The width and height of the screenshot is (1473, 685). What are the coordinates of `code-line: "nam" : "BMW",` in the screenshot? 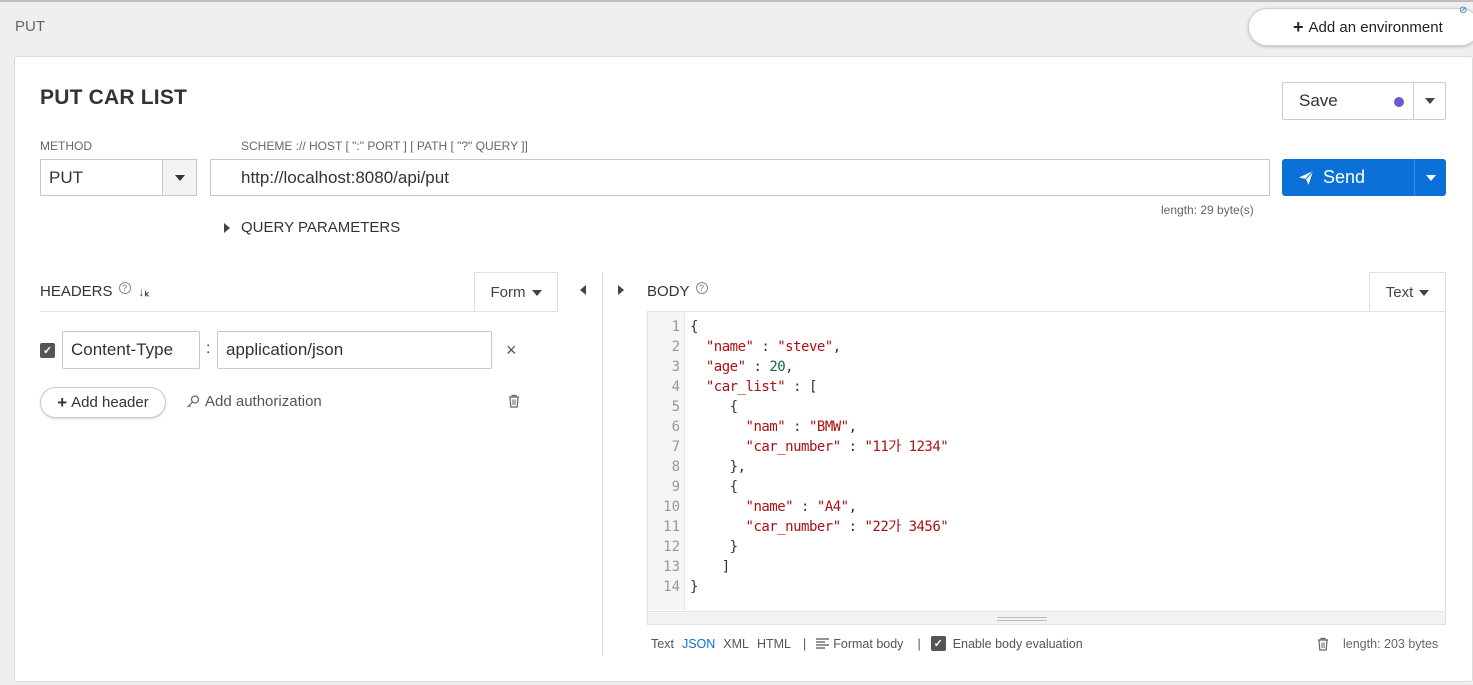 It's located at (801, 427).